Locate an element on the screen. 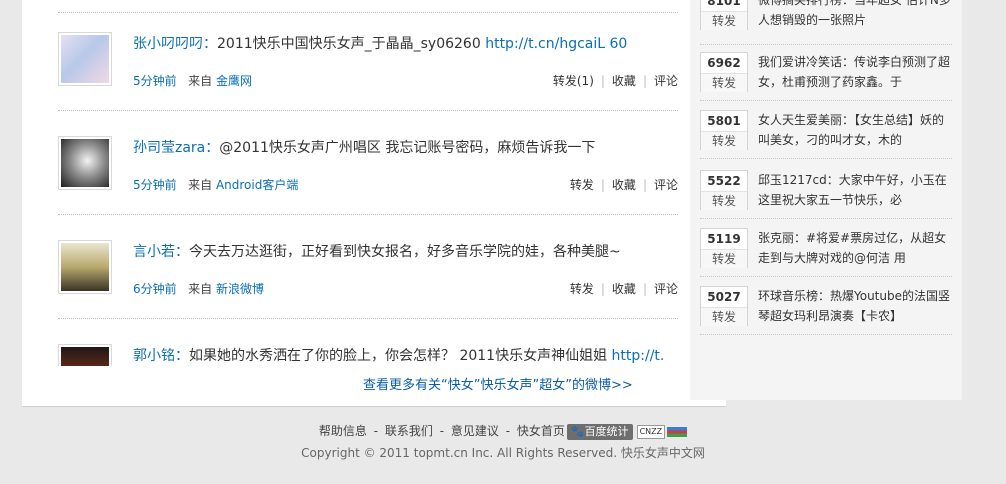 Image resolution: width=1006 pixels, height=484 pixels. repost-count-box: 8101 转发 is located at coordinates (724, 15).